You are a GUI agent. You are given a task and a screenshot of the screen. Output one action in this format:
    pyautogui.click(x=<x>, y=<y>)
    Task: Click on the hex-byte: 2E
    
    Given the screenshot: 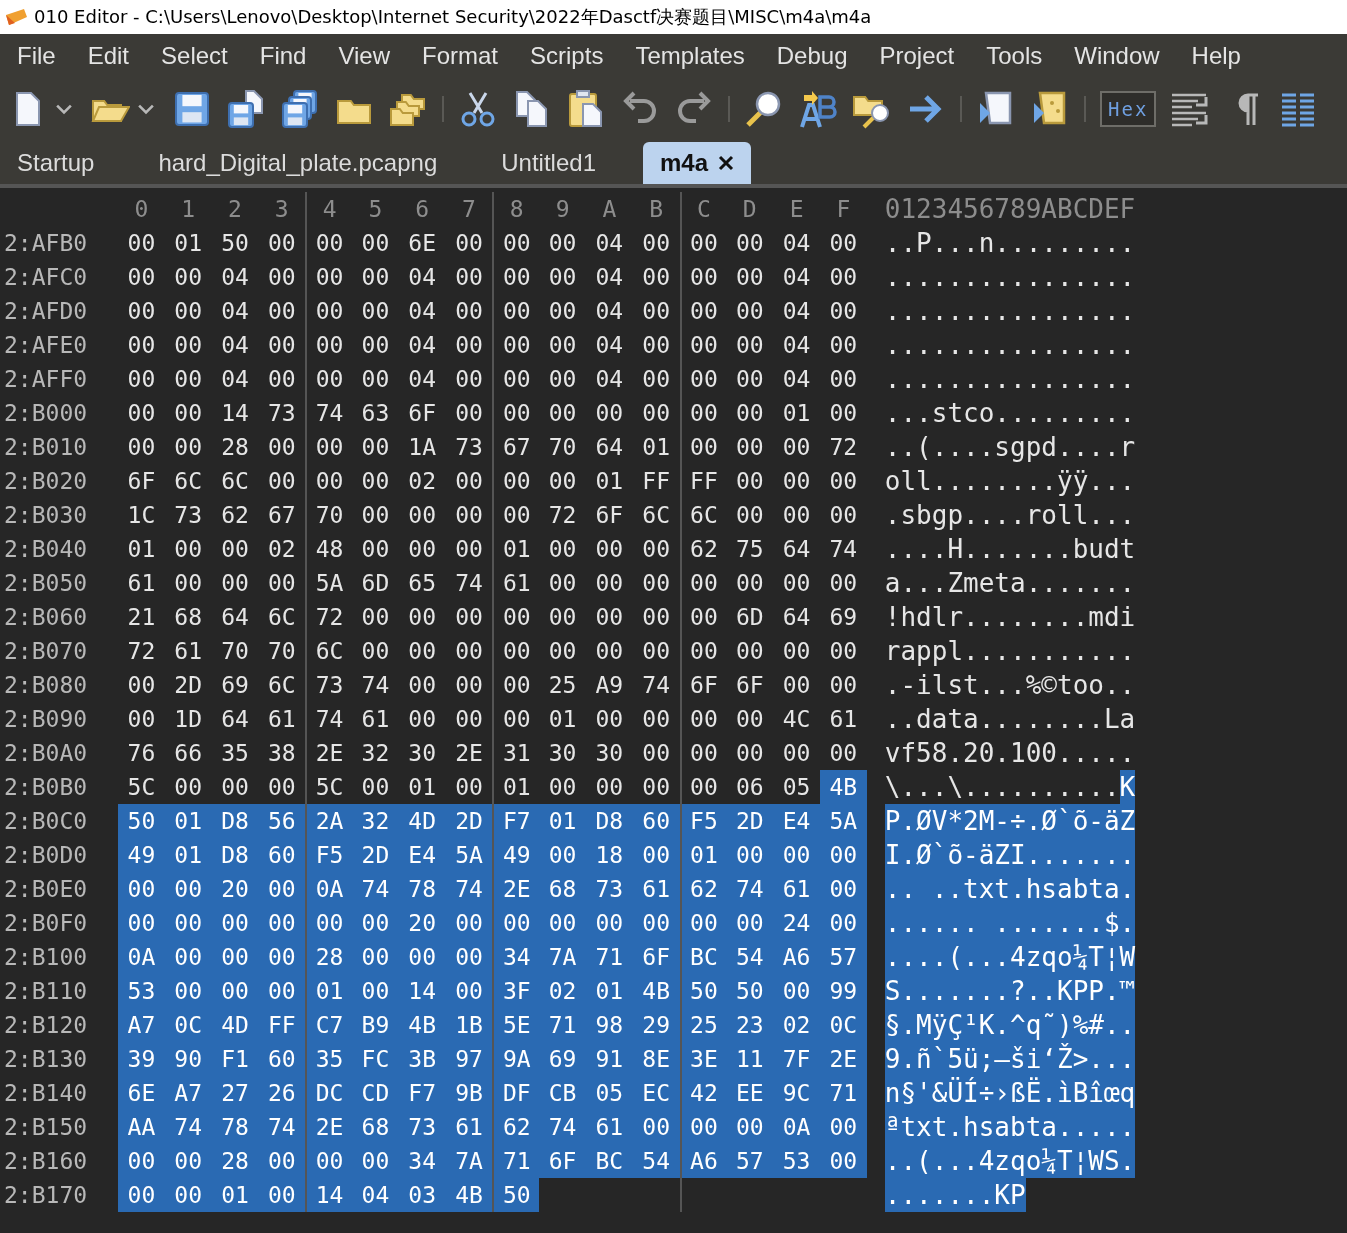 What is the action you would take?
    pyautogui.click(x=328, y=753)
    